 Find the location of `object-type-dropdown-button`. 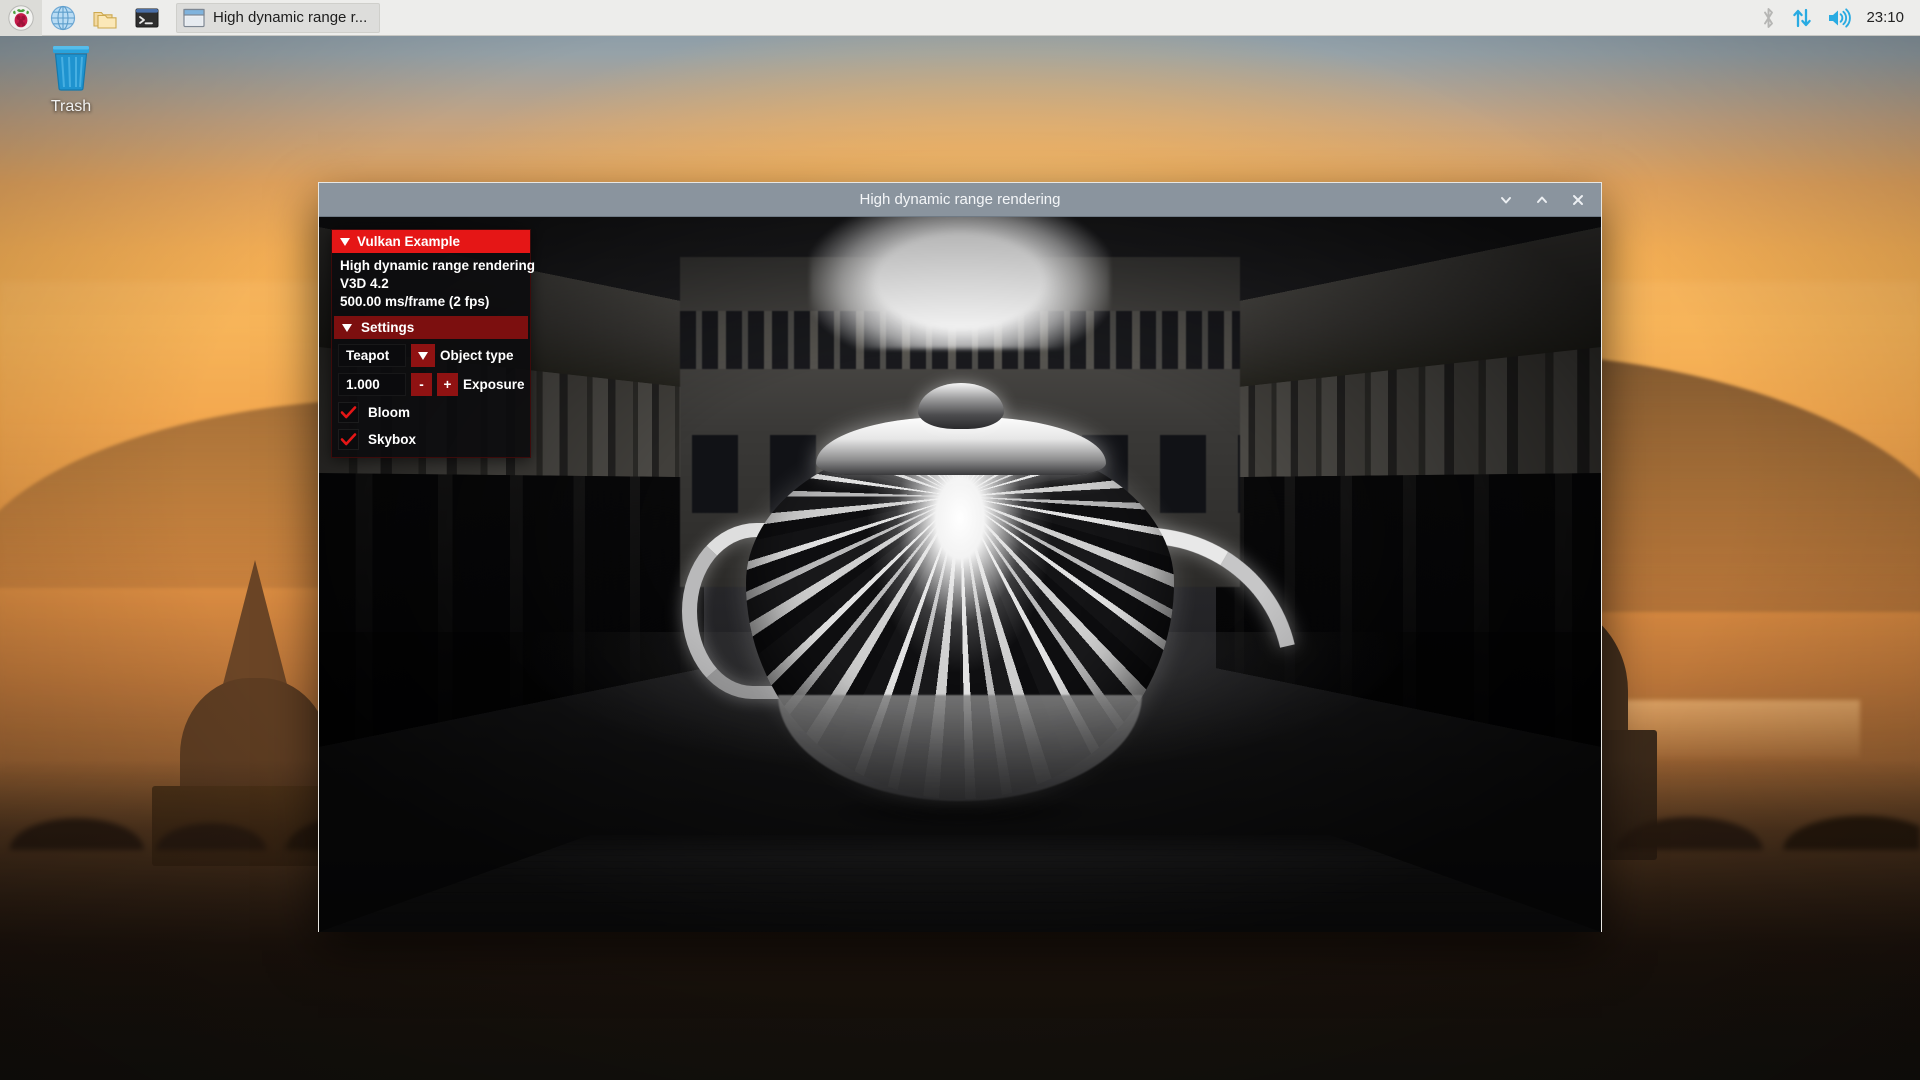

object-type-dropdown-button is located at coordinates (423, 355).